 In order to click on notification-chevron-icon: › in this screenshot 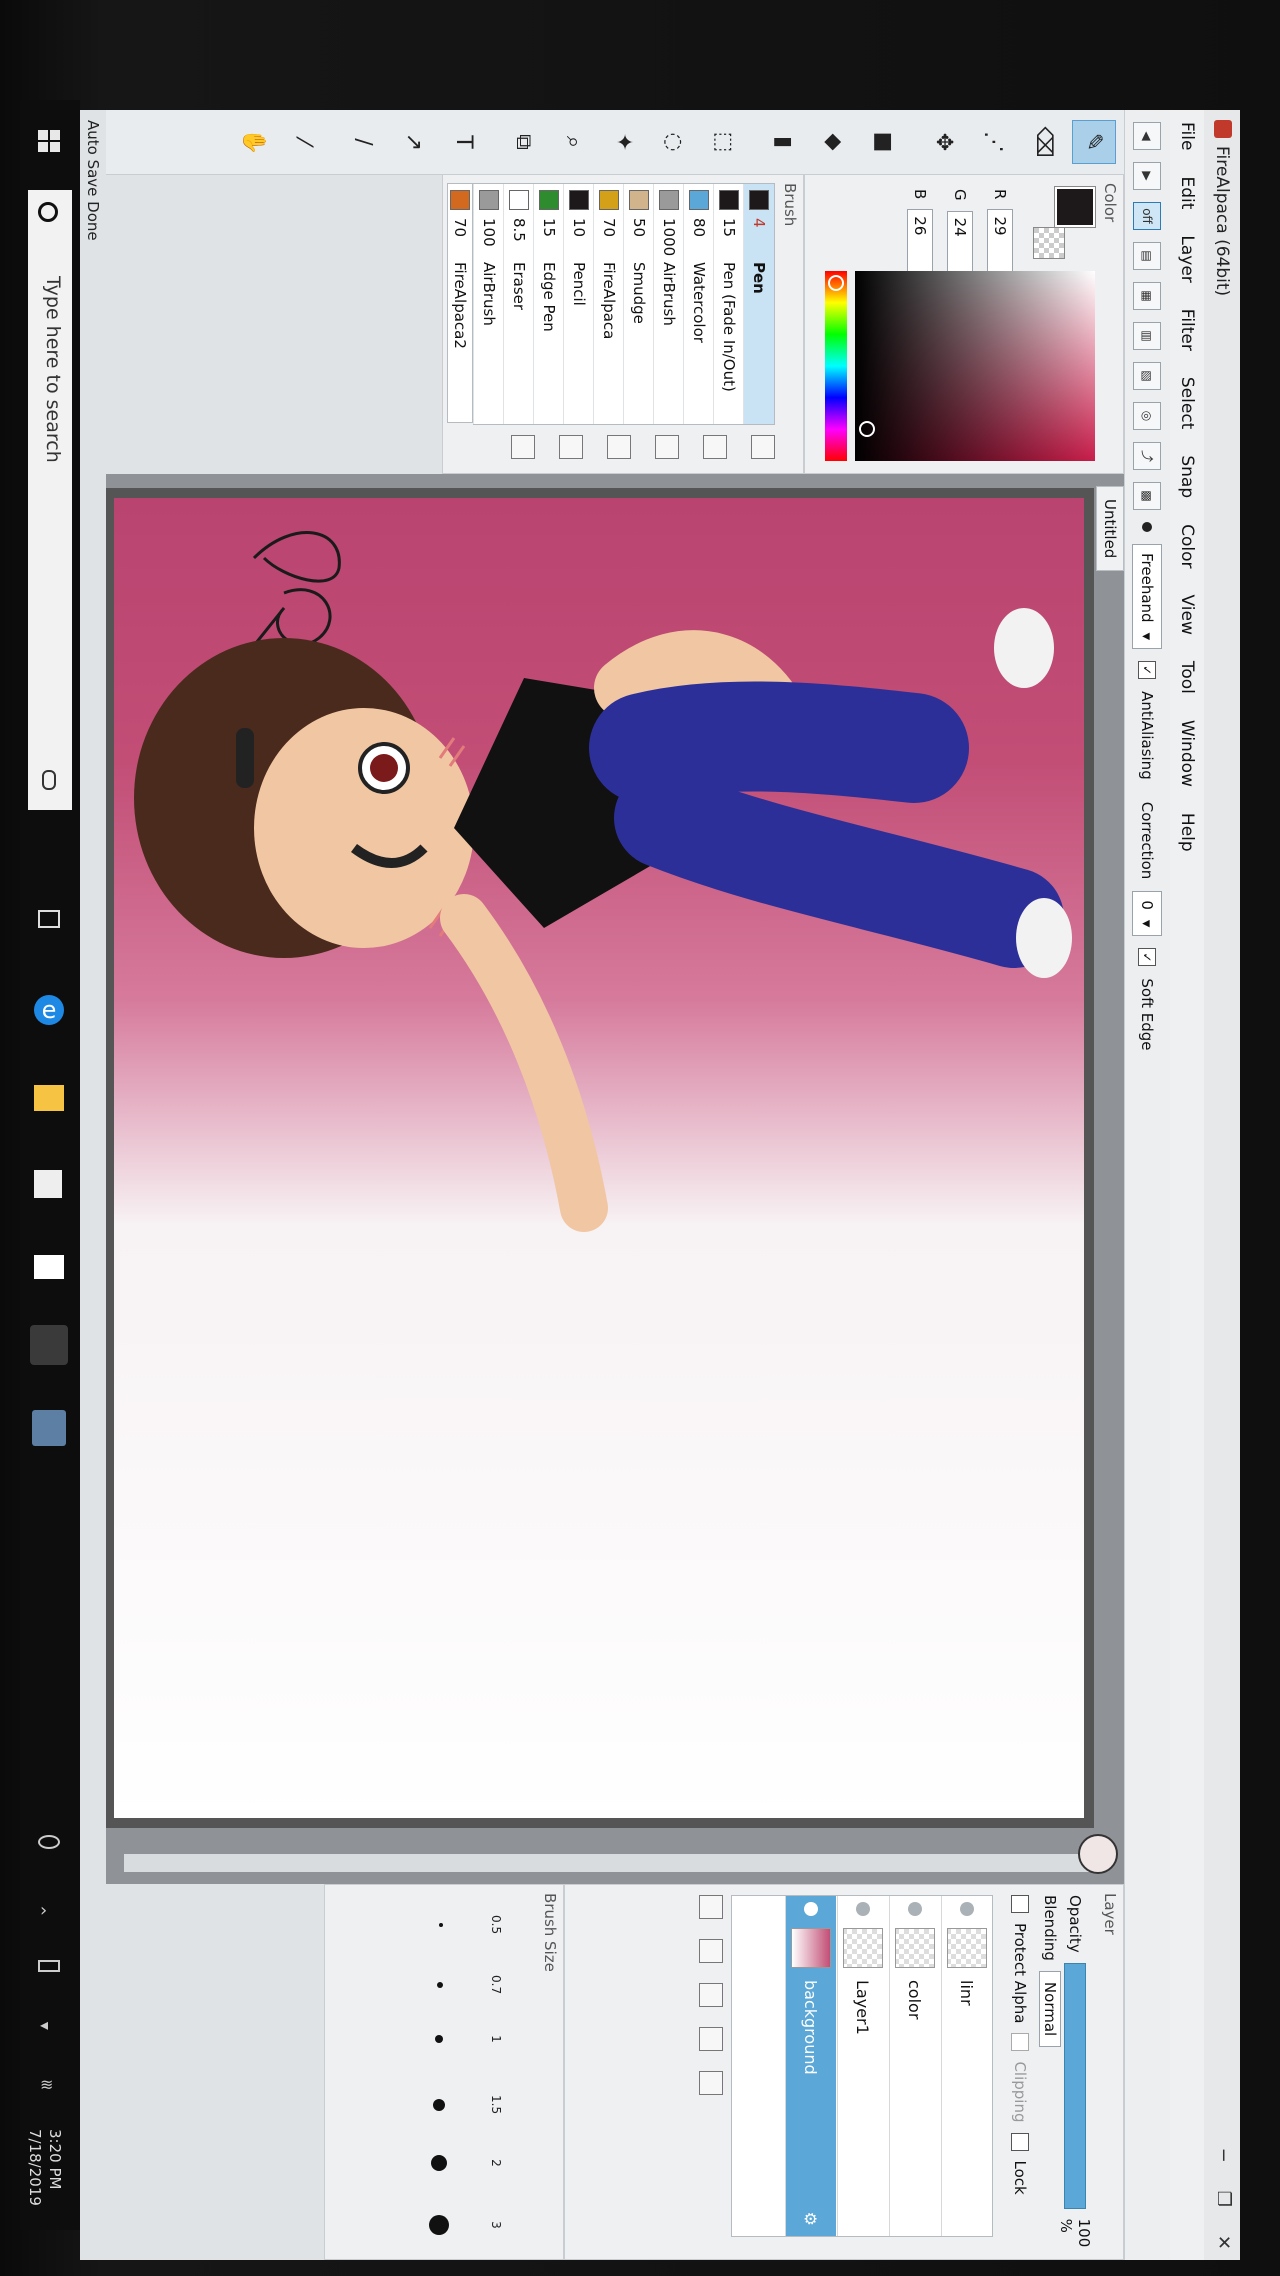, I will do `click(43, 1910)`.